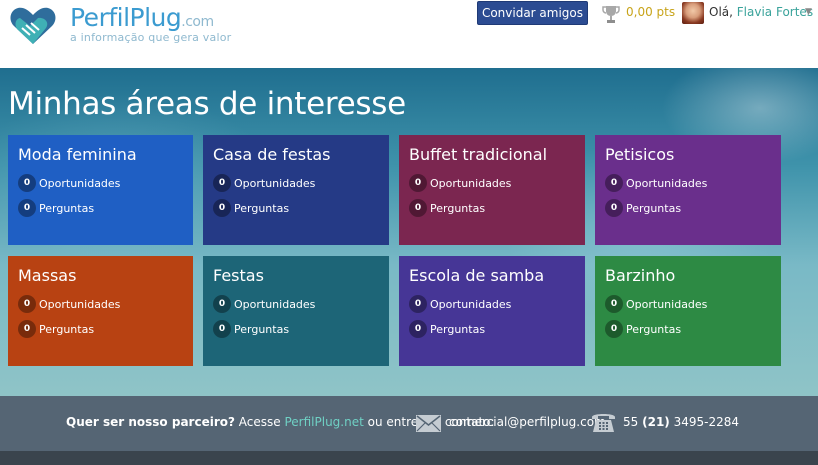  I want to click on logo-tagline: a informação que gera valor, so click(151, 37).